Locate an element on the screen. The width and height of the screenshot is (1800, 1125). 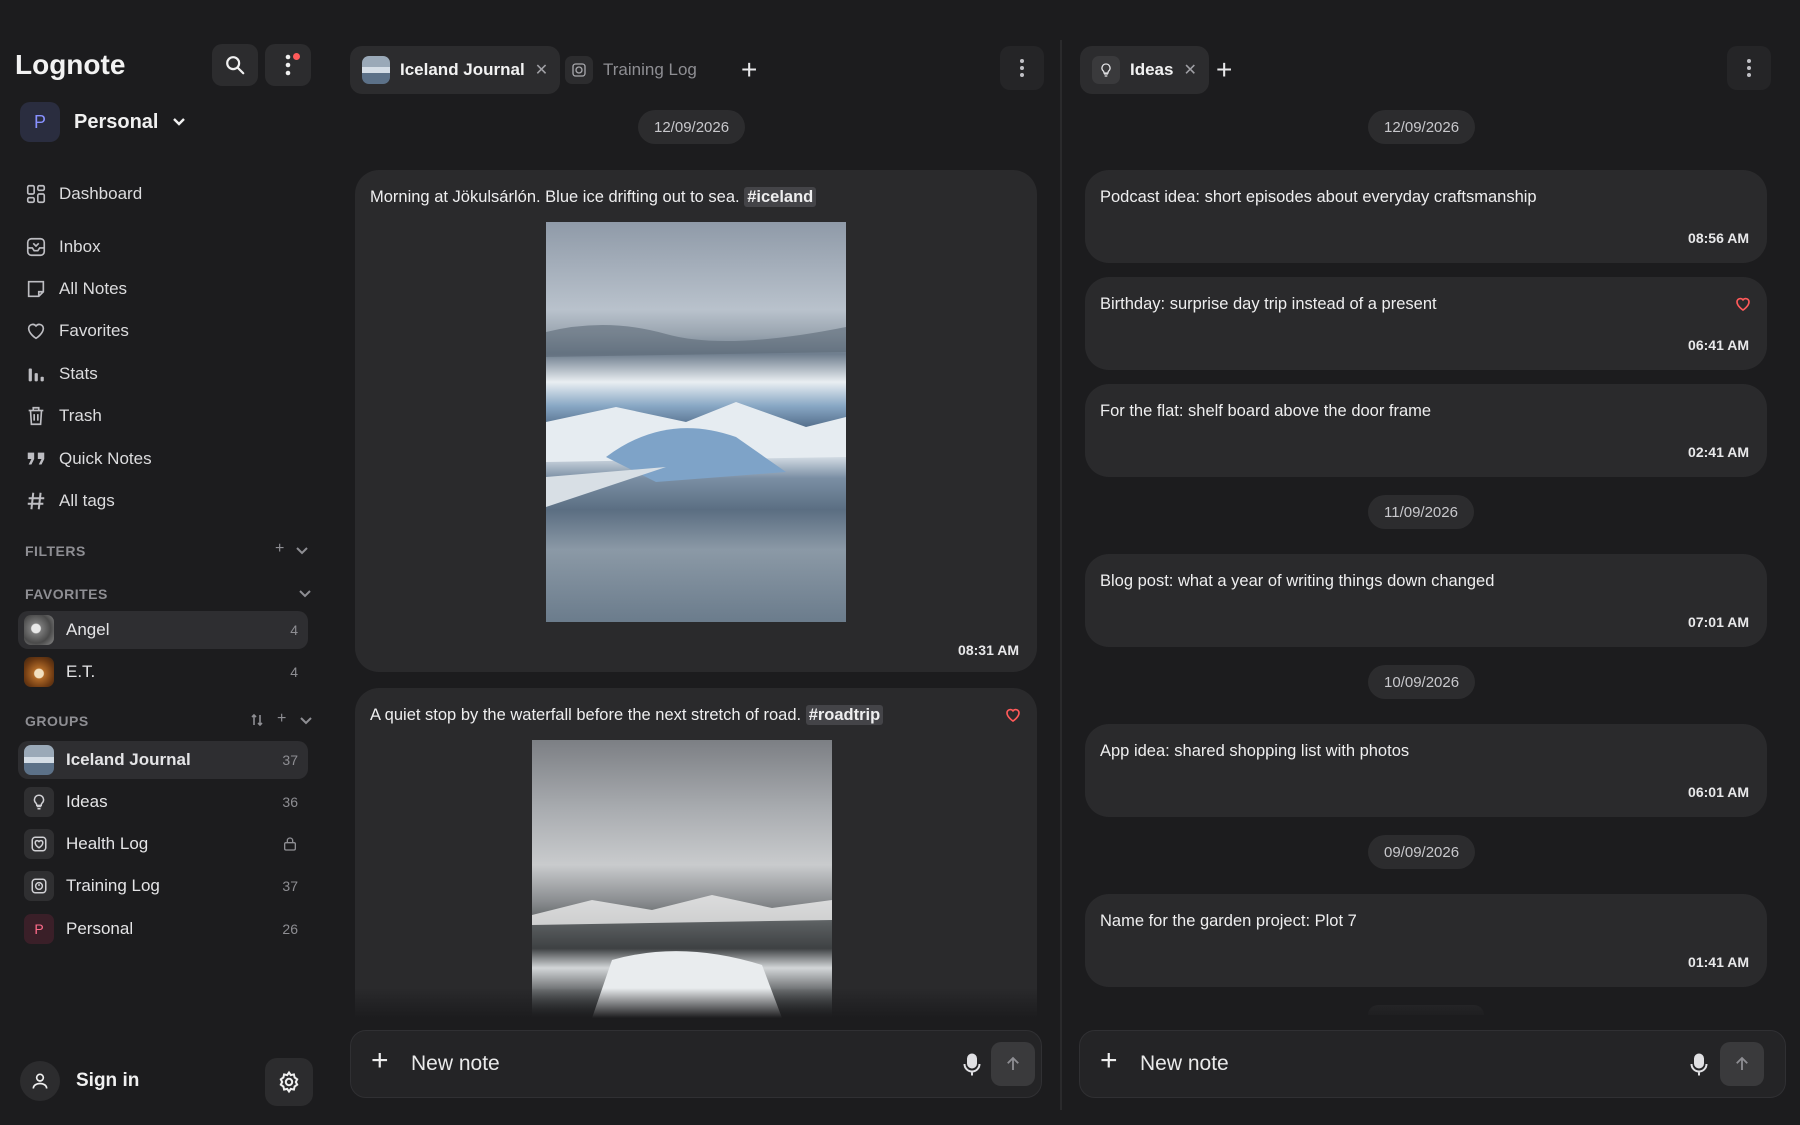
settings-button is located at coordinates (289, 1082).